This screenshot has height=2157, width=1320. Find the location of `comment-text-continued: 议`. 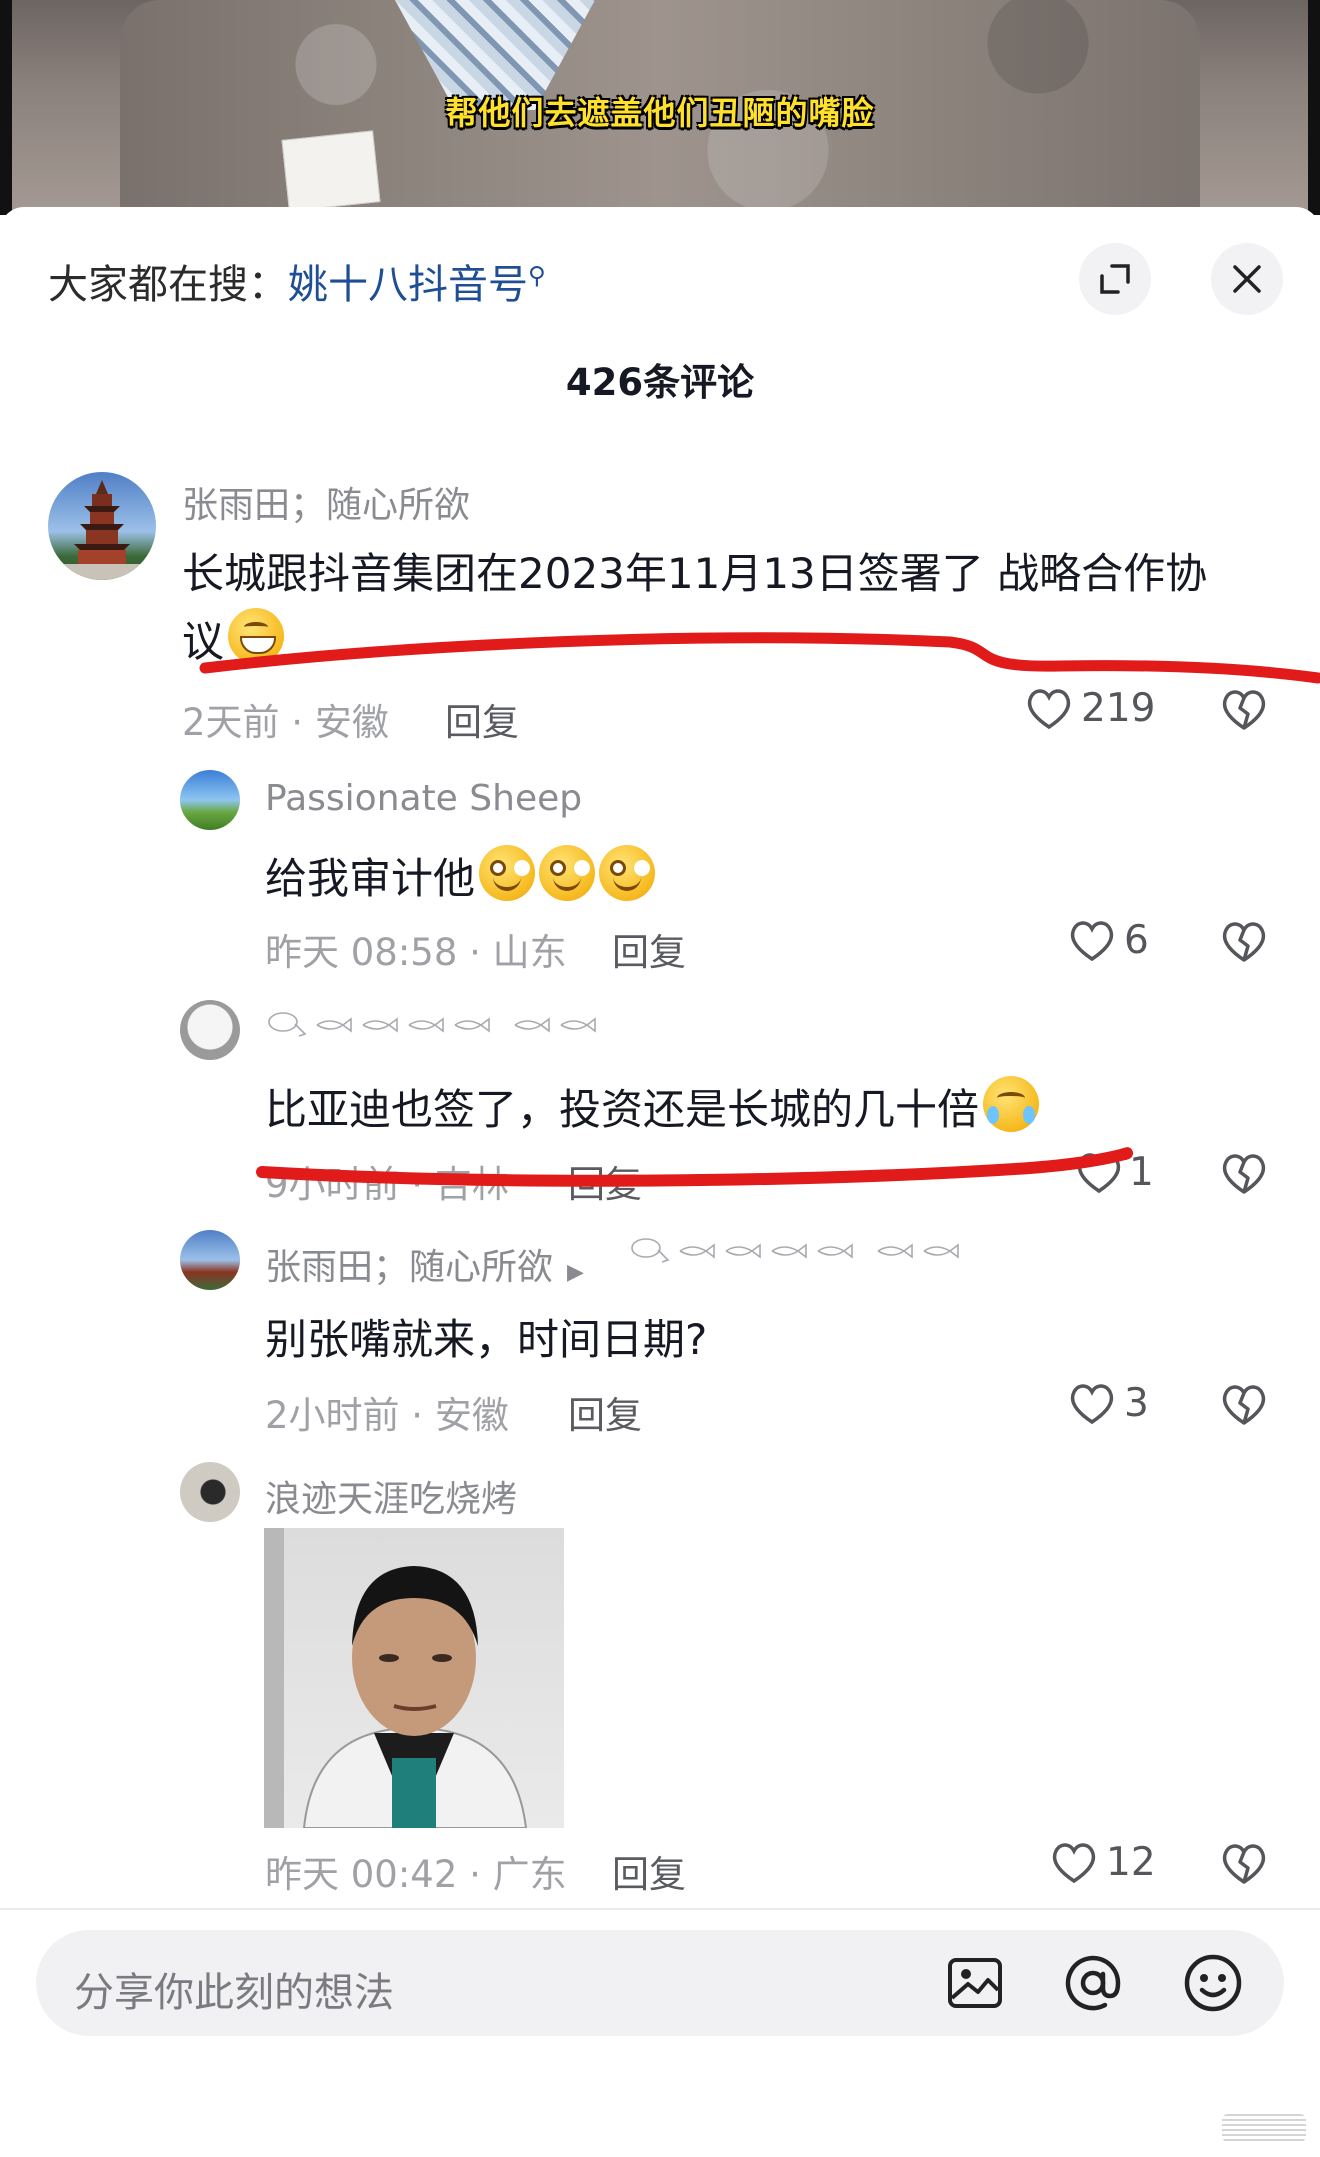

comment-text-continued: 议 is located at coordinates (233, 638).